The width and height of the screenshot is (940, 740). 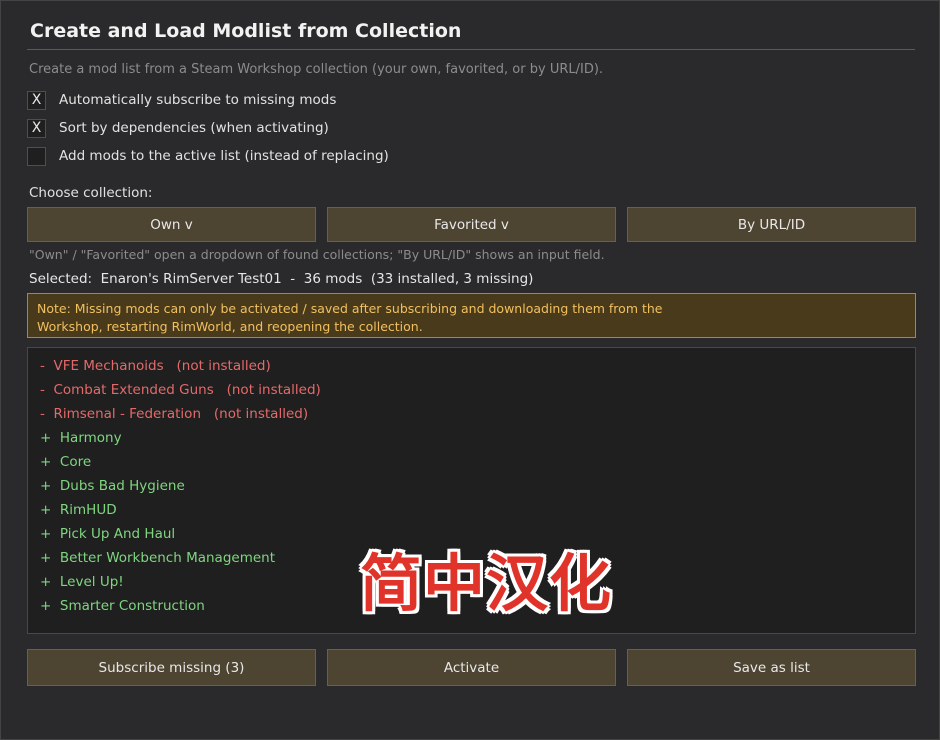 I want to click on sort-dependencies-checkbox: X, so click(x=36, y=128).